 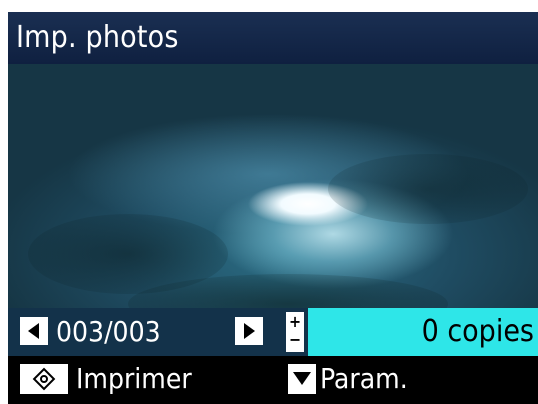 I want to click on triangle-right-icon, so click(x=249, y=331).